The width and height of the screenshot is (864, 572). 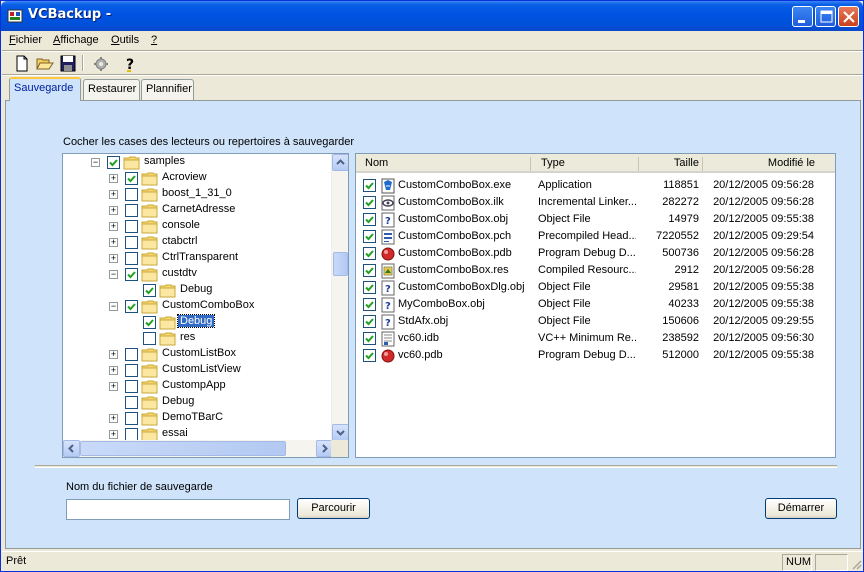 What do you see at coordinates (197, 258) in the screenshot?
I see `tree-node: + CtrlTransparent` at bounding box center [197, 258].